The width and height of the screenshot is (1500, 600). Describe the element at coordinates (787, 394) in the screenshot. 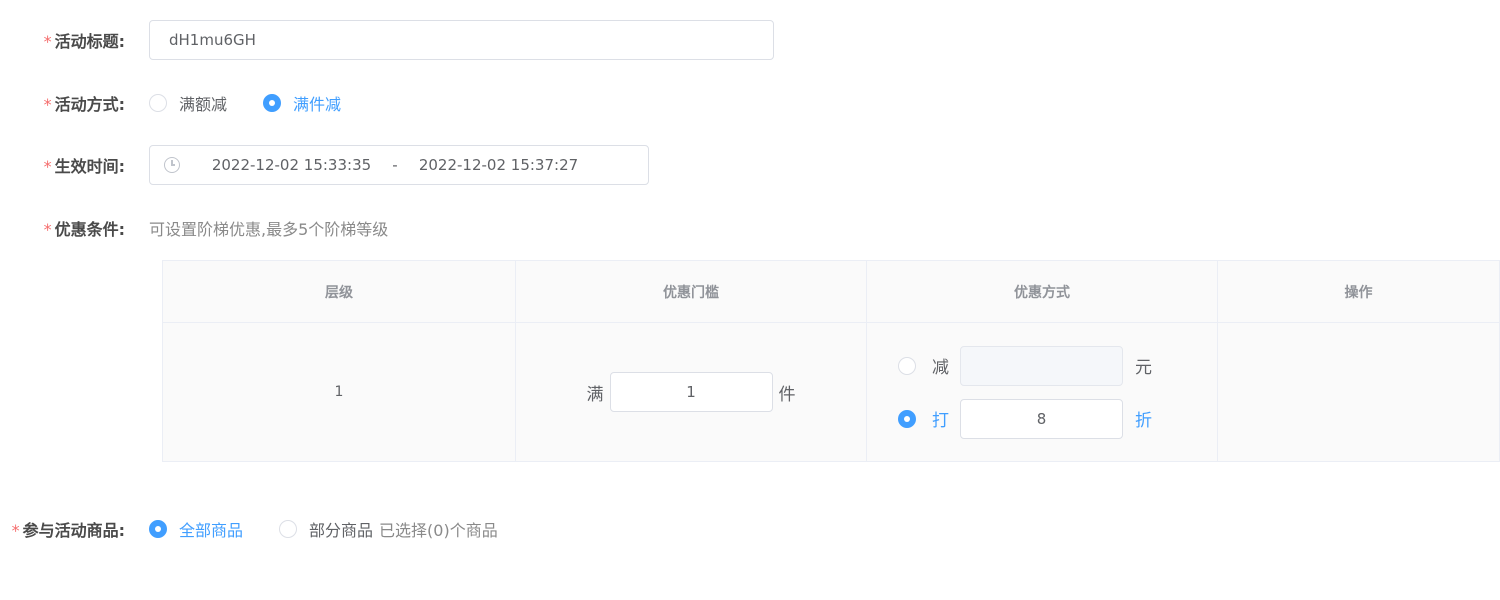

I see `threshold-unit: 件` at that location.